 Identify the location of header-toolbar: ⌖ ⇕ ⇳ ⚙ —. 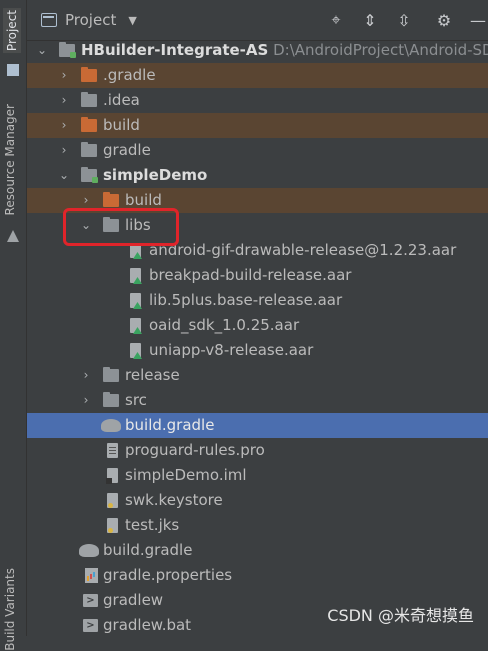
(407, 20).